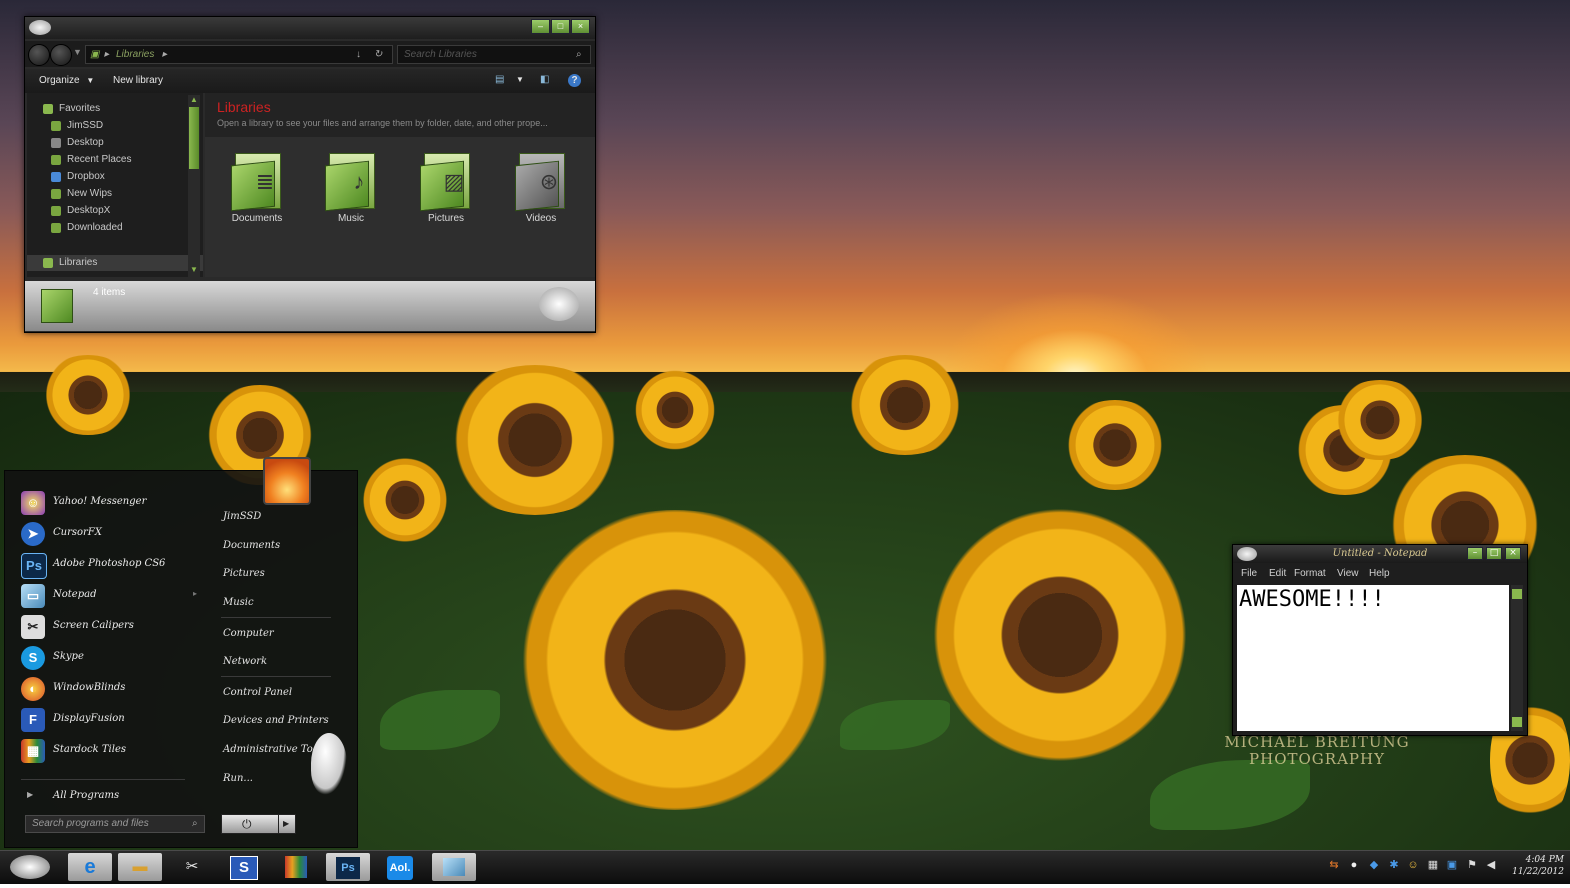 This screenshot has height=888, width=1570. What do you see at coordinates (192, 867) in the screenshot?
I see `taskbar-cursorfx: ✂` at bounding box center [192, 867].